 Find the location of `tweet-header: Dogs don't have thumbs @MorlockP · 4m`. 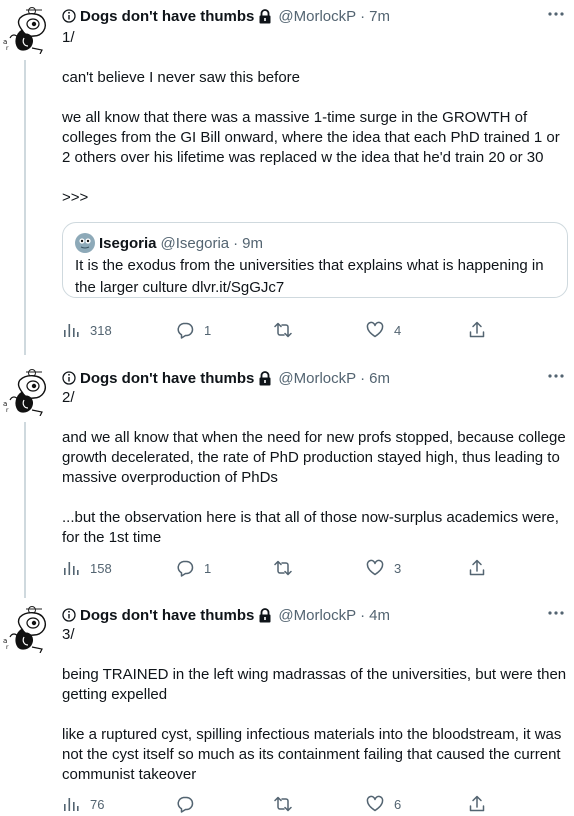

tweet-header: Dogs don't have thumbs @MorlockP · 4m is located at coordinates (226, 615).